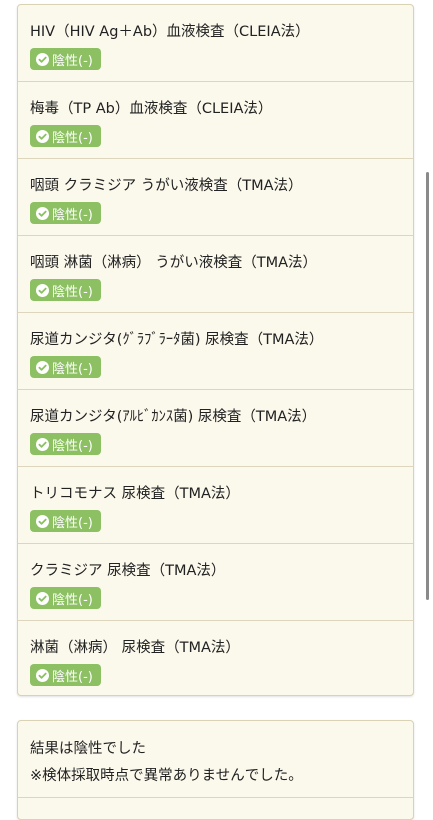  I want to click on test-row-throat-chlamydia: 咽頭 クラミジア うがい液検査（TMA法） 陰性(-), so click(215, 197).